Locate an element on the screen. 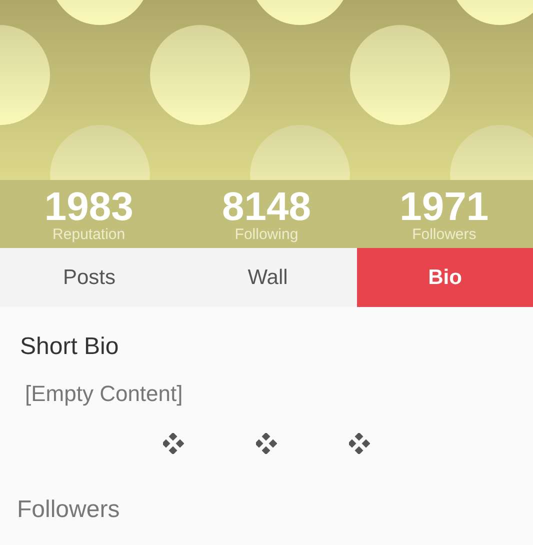 The width and height of the screenshot is (533, 545). stat-value: 1983 is located at coordinates (89, 207).